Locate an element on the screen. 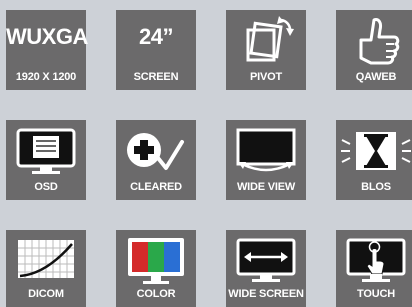 This screenshot has height=307, width=412. dicom-curve-icon is located at coordinates (46, 259).